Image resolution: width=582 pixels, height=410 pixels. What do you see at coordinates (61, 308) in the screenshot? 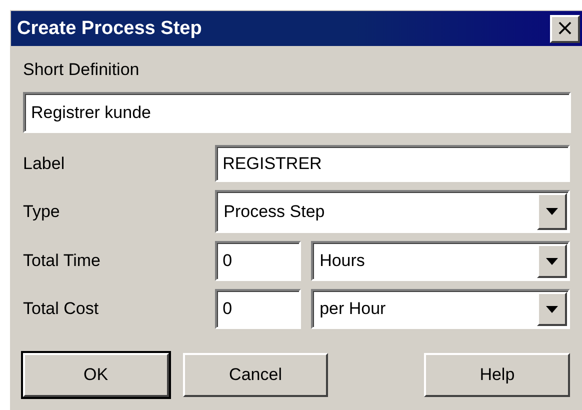
I see `field-label: Total Cost` at bounding box center [61, 308].